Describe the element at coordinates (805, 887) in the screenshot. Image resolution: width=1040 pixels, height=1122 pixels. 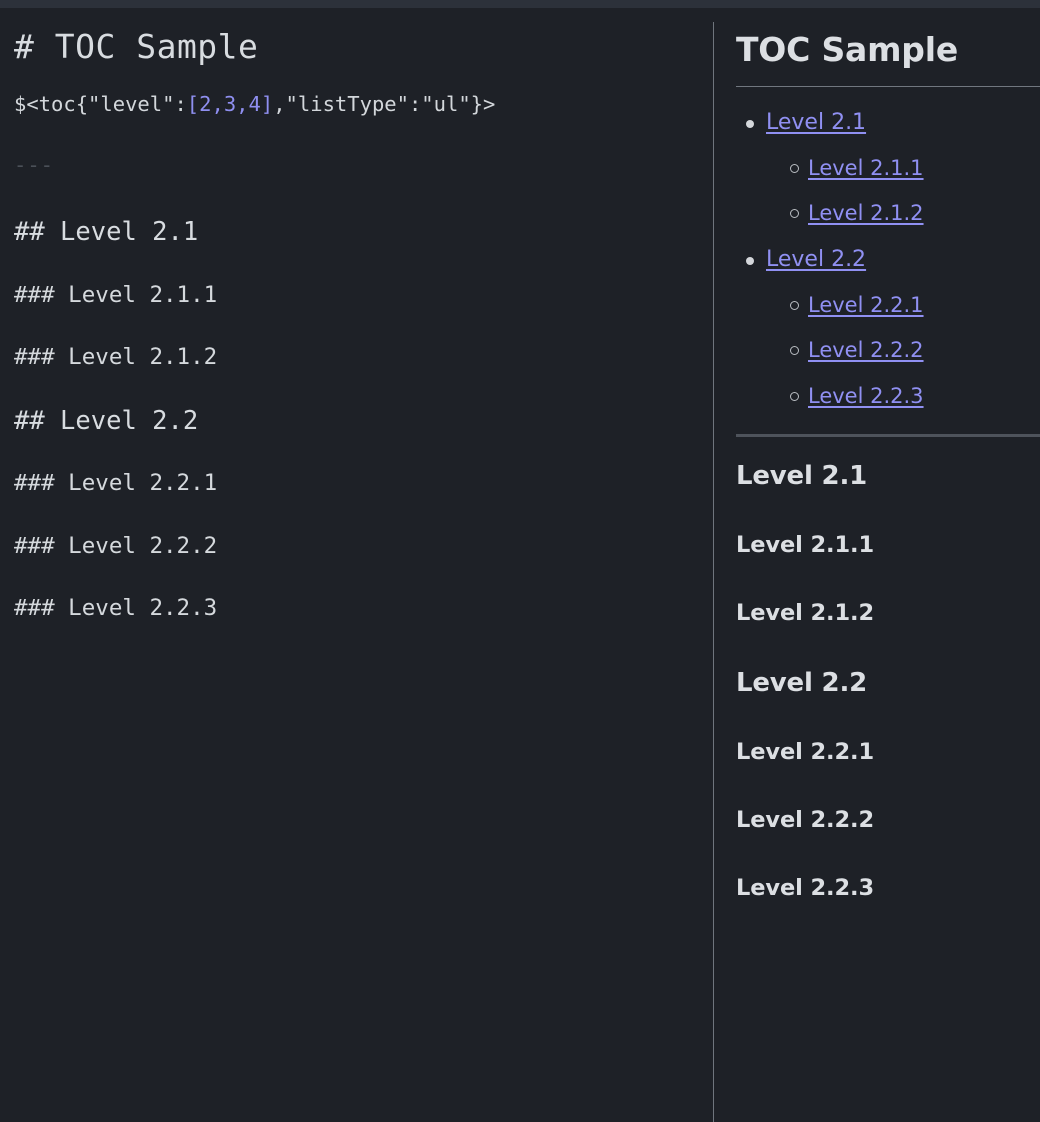
I see `preview-heading-level-2-2-3: Level 2.2.3` at that location.